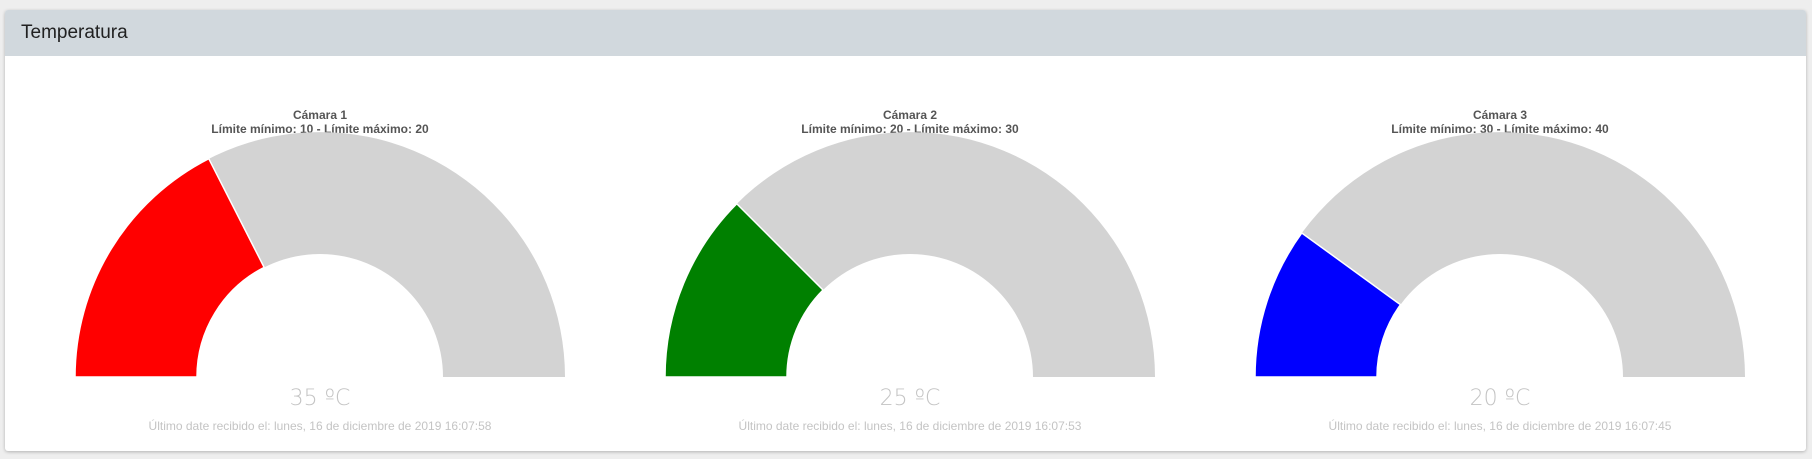  I want to click on gauge-value: 25 ºC, so click(910, 398).